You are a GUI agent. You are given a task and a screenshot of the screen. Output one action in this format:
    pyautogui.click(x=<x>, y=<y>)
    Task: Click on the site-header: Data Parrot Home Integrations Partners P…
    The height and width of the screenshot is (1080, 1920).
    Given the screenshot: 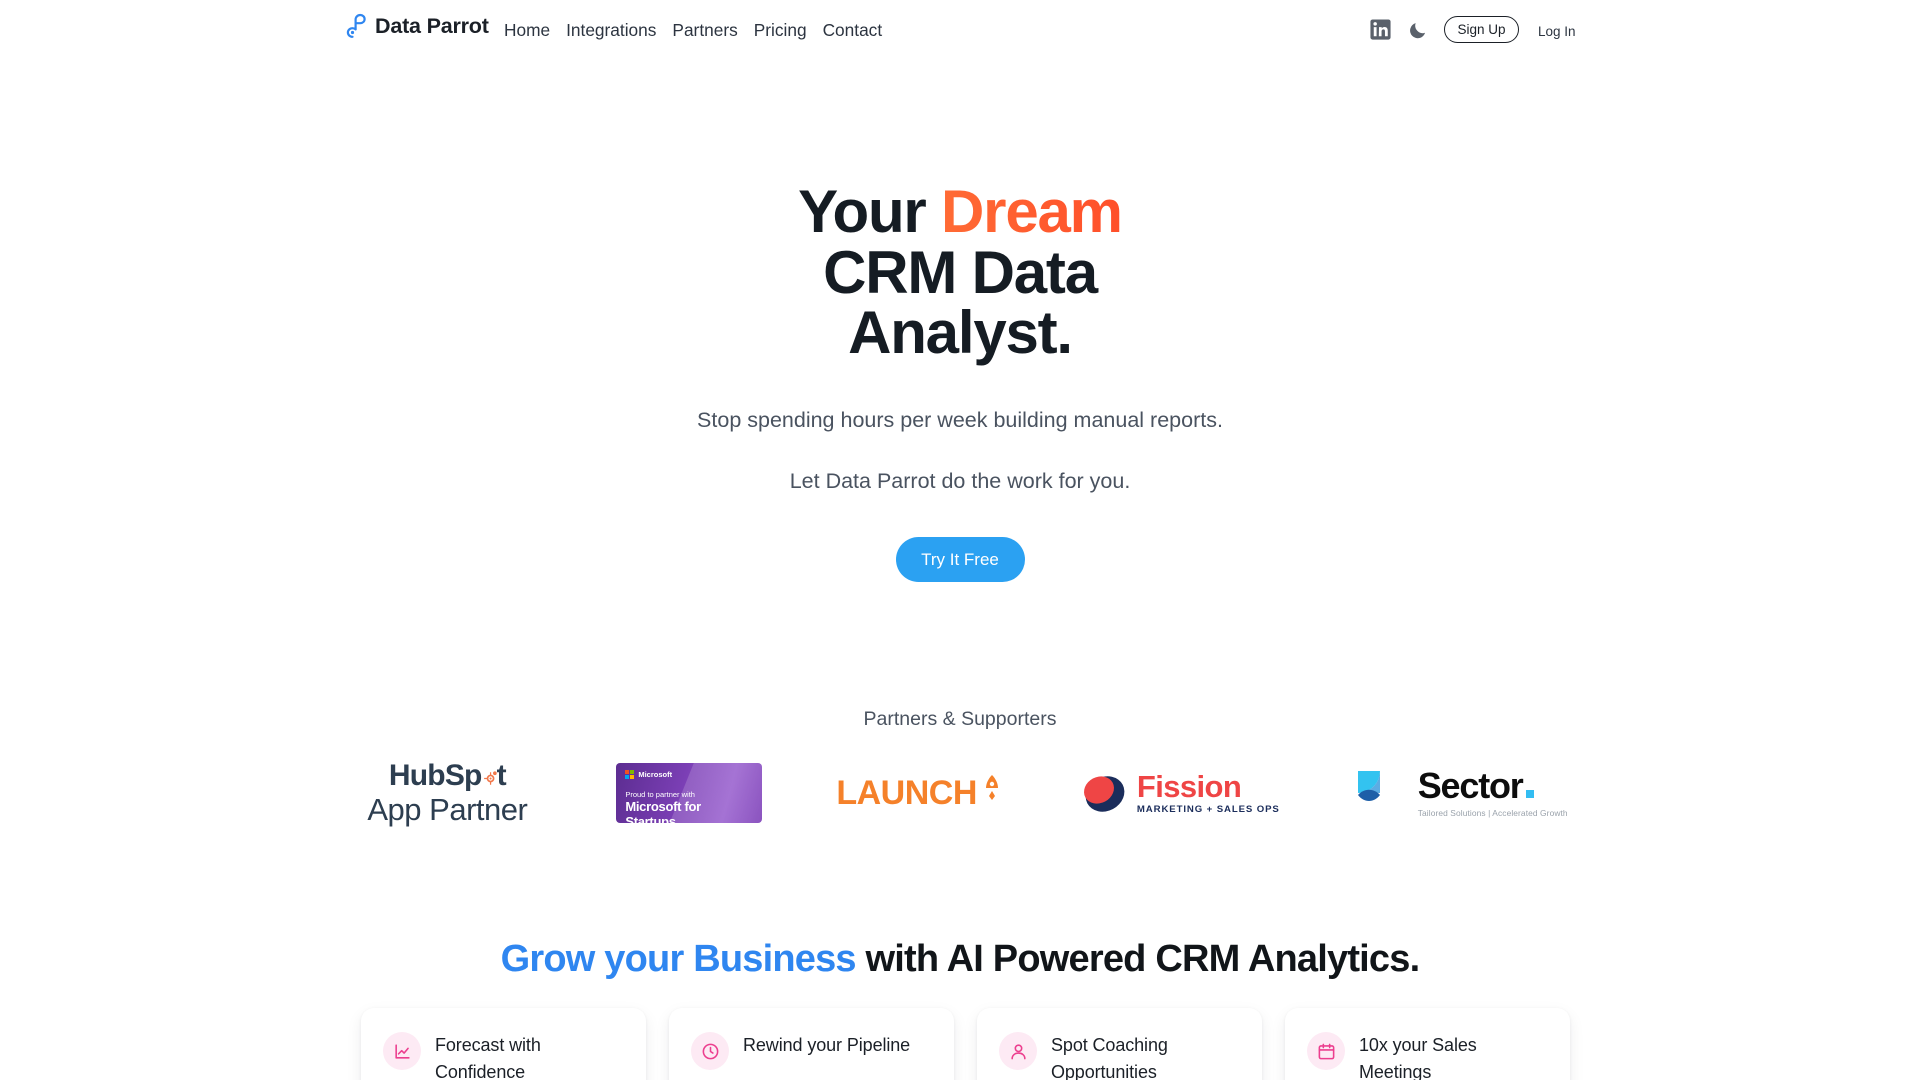 What is the action you would take?
    pyautogui.click(x=960, y=31)
    